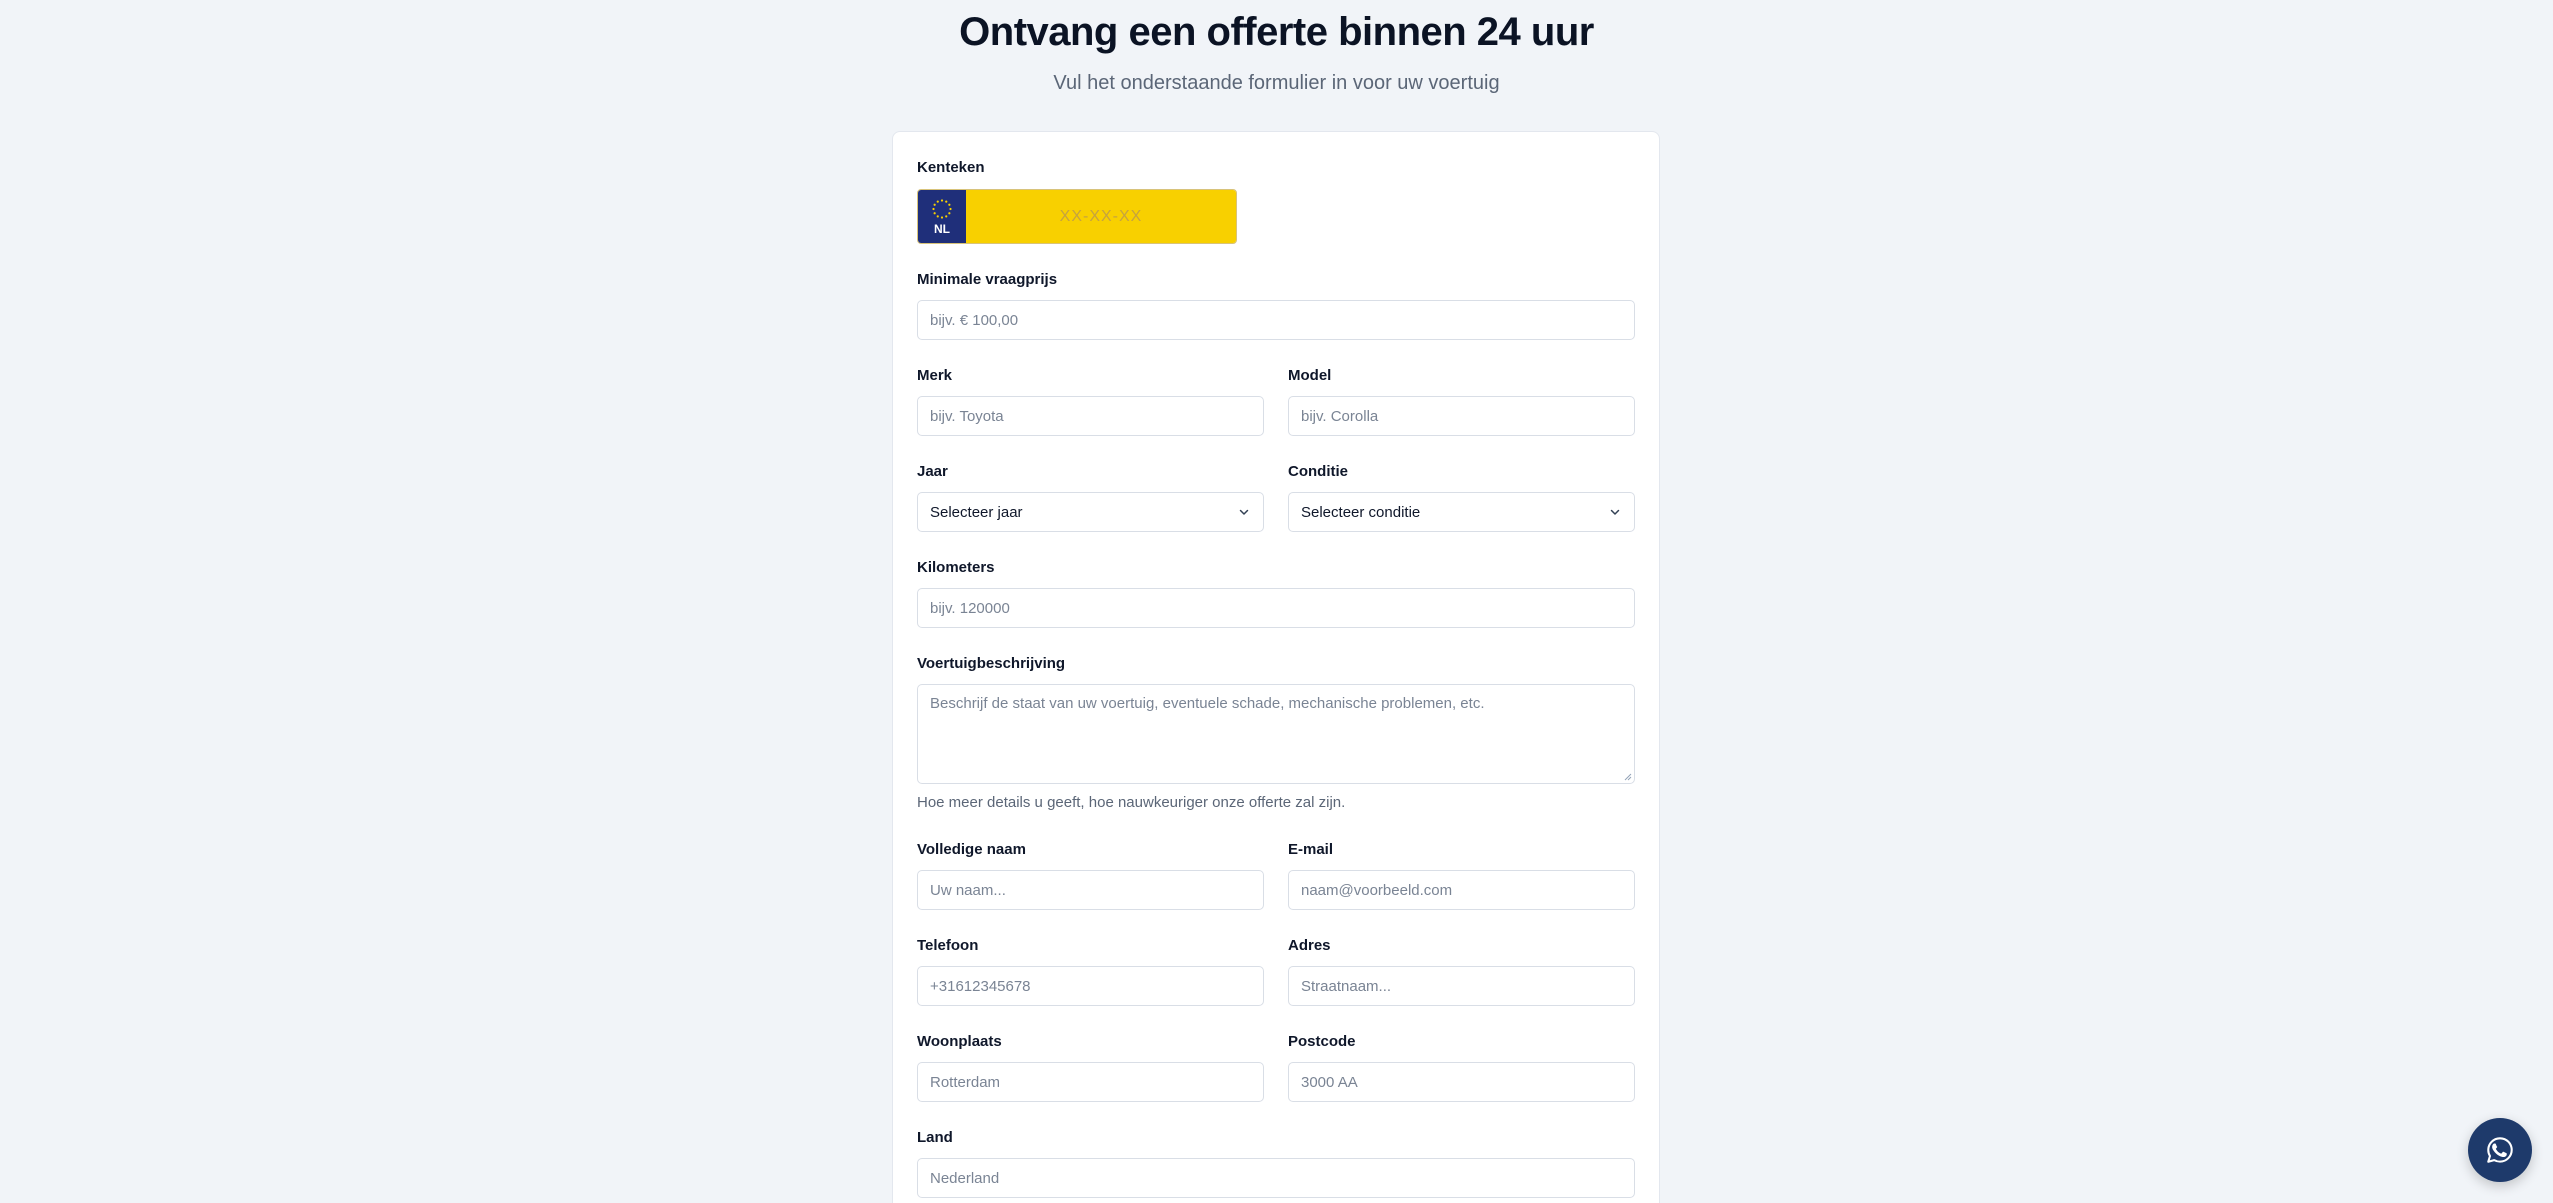 The height and width of the screenshot is (1203, 2553). I want to click on page-title: Ontvang een offerte binnen 24 uur, so click(1276, 32).